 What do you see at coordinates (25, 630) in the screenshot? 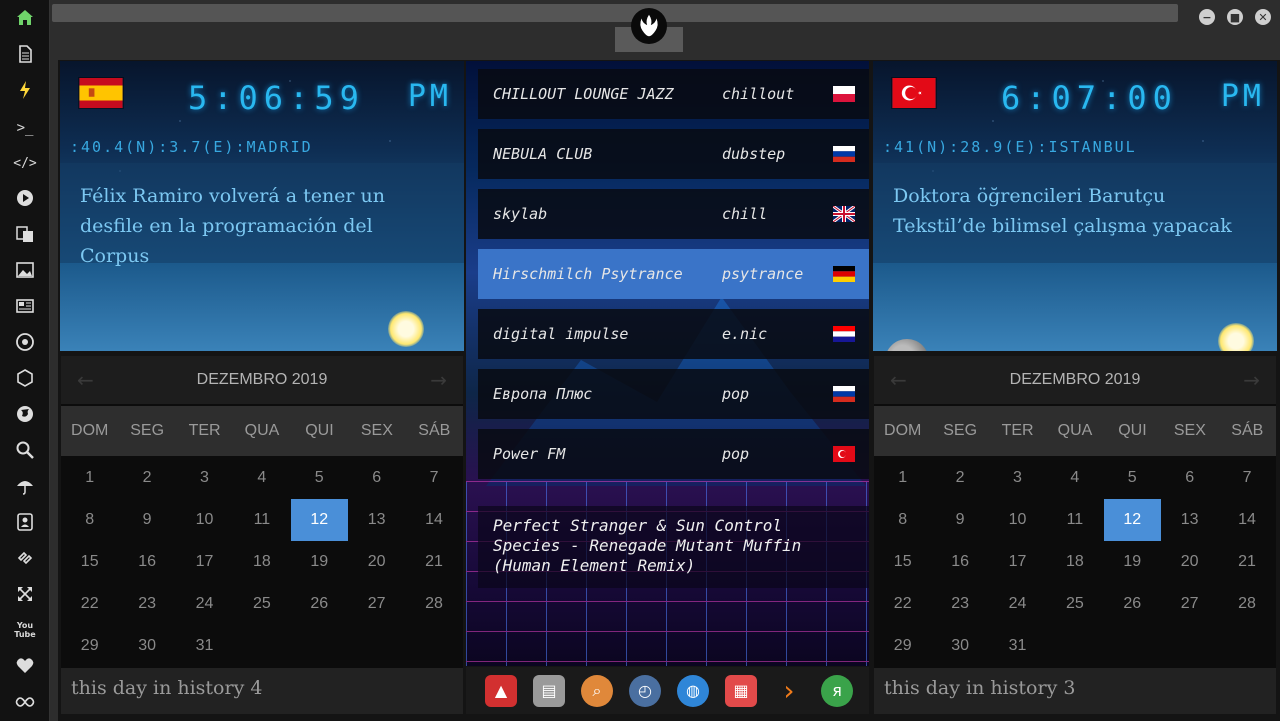
I see `youtube-icon: You Tube` at bounding box center [25, 630].